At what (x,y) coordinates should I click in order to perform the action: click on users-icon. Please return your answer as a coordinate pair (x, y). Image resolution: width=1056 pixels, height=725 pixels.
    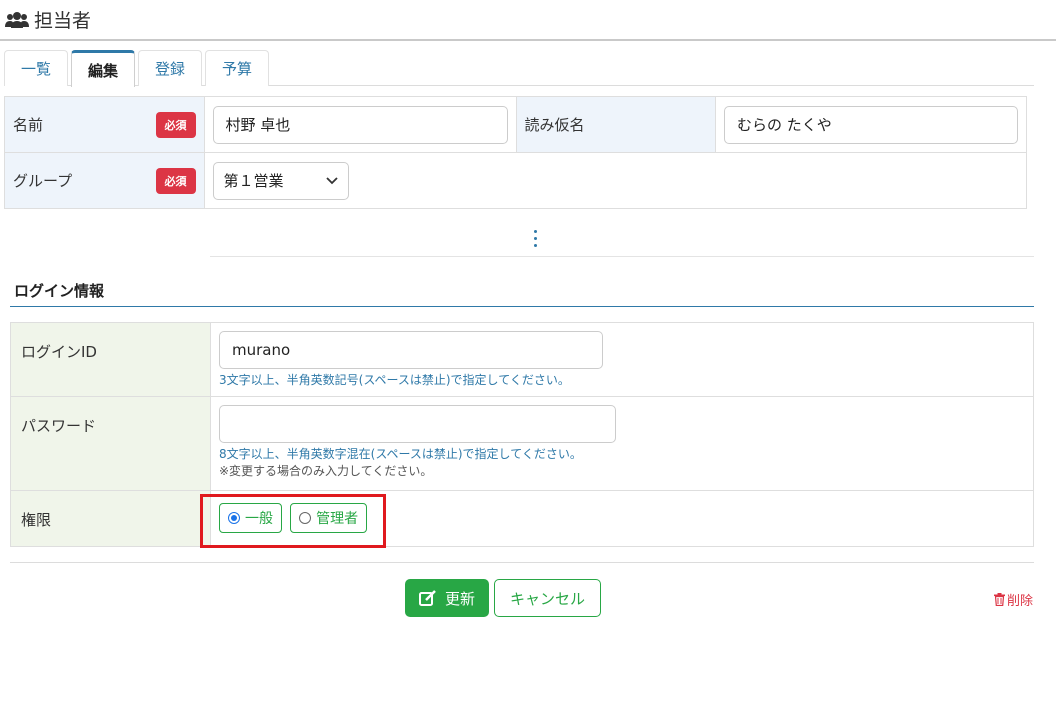
    Looking at the image, I should click on (17, 19).